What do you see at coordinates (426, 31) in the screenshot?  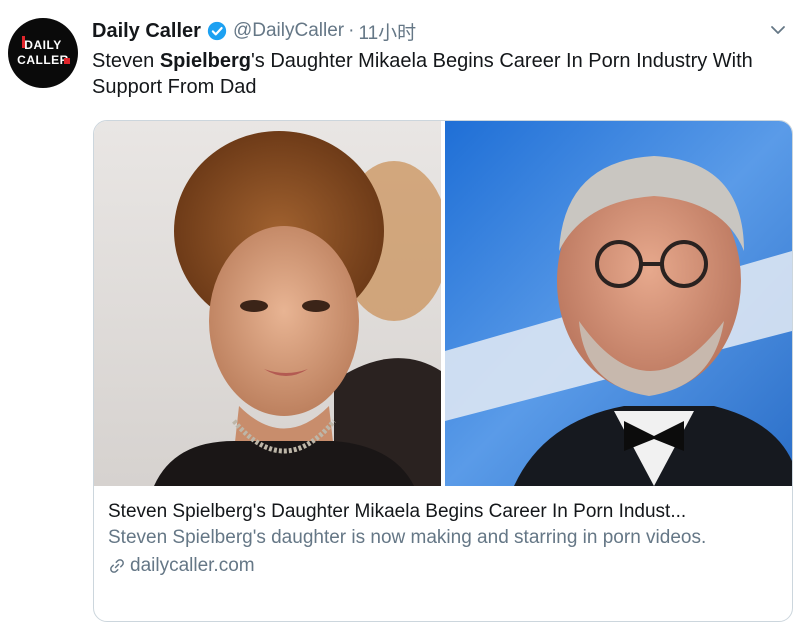 I see `tweet-header: Daily Caller @DailyCaller · 11小时` at bounding box center [426, 31].